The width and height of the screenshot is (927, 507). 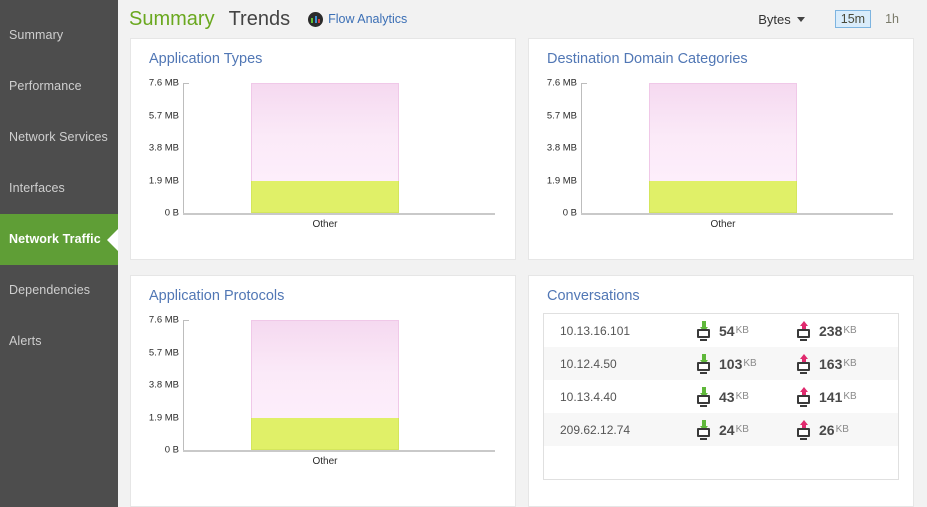 I want to click on upload-metric: 141 KB, so click(x=846, y=396).